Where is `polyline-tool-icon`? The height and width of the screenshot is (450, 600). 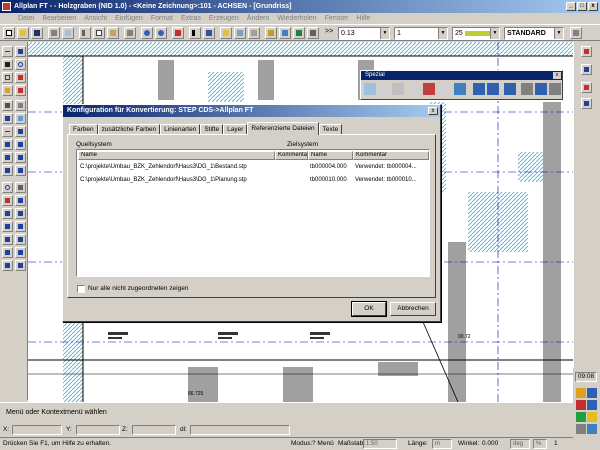
polyline-tool-icon is located at coordinates (20, 51).